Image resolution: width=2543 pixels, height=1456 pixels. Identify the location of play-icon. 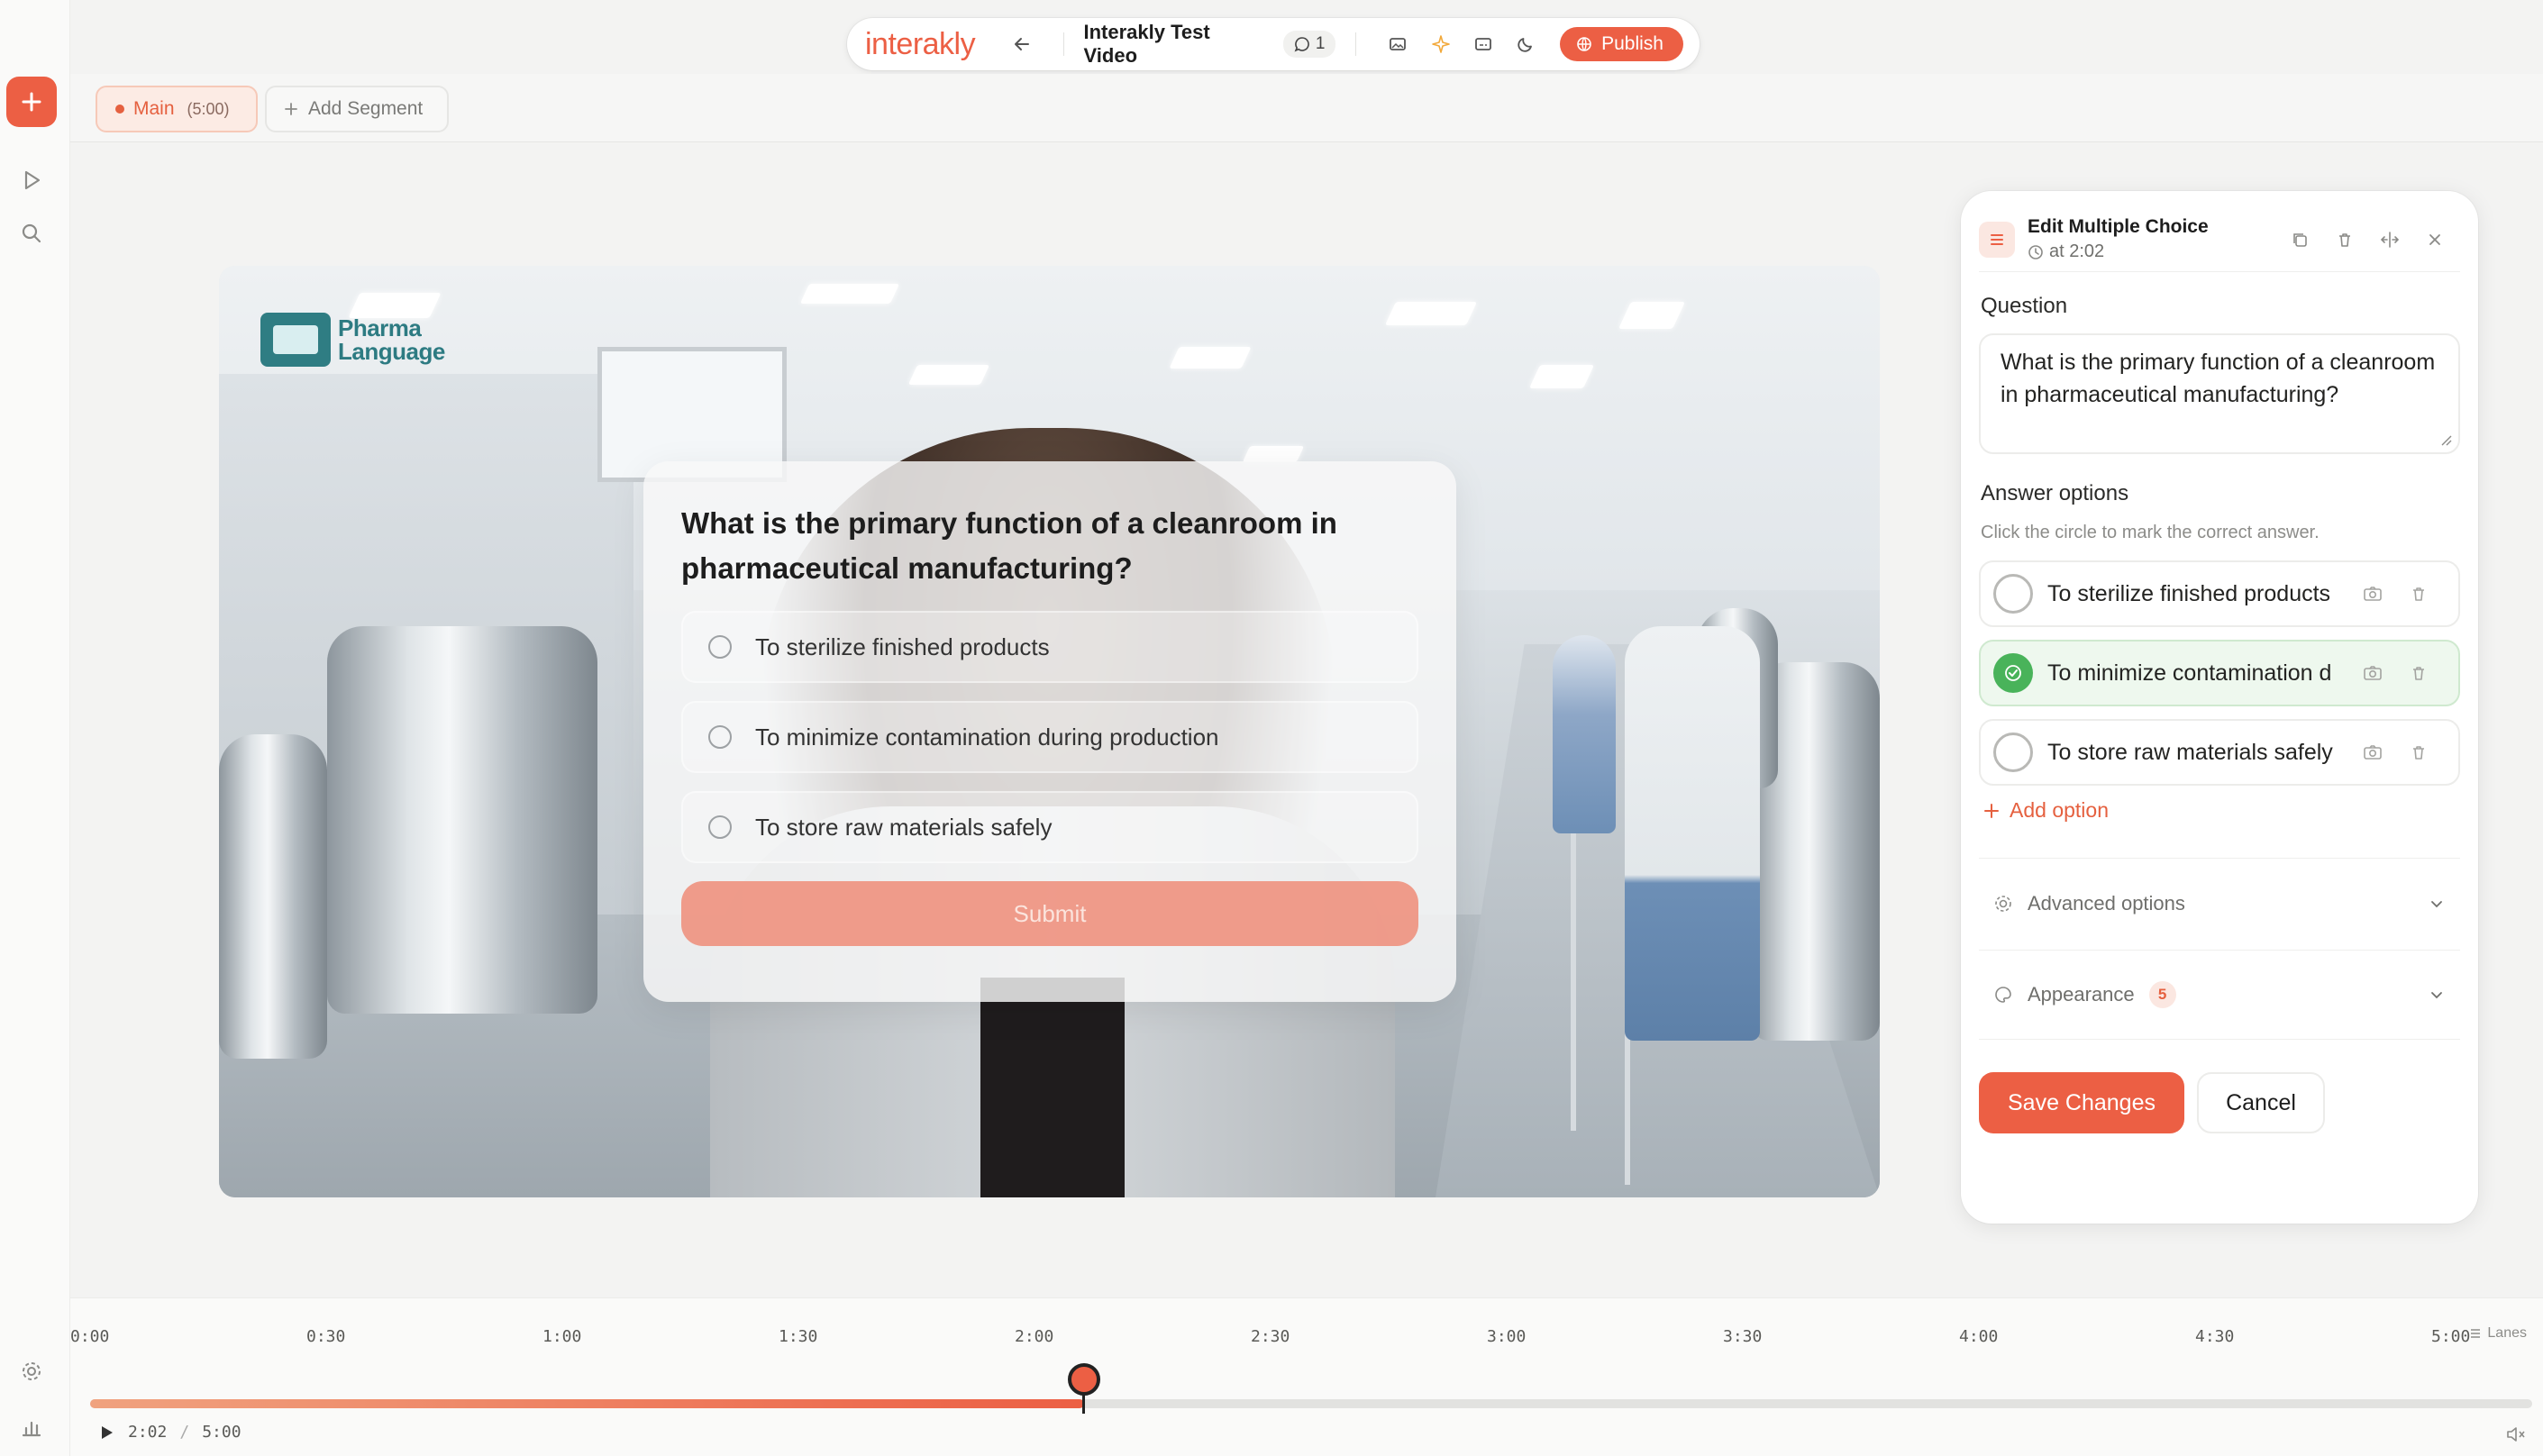
(106, 1433).